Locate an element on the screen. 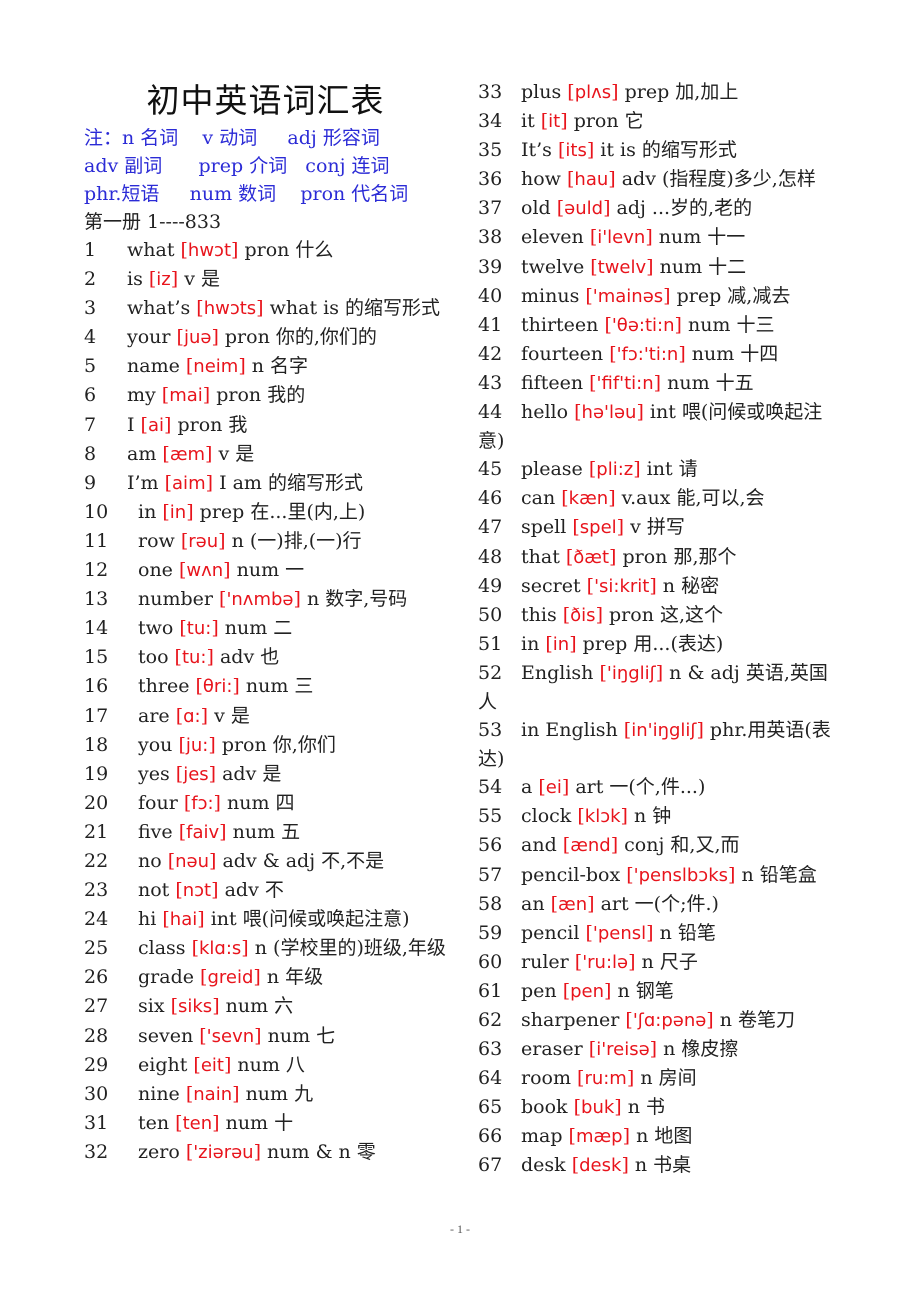 This screenshot has width=920, height=1302. entry-phonetic: [klɔk] is located at coordinates (602, 816).